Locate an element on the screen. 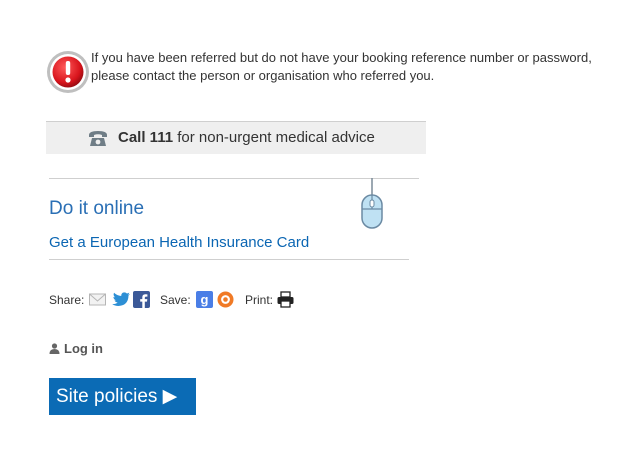 Image resolution: width=634 pixels, height=450 pixels. twitter-icon is located at coordinates (121, 299).